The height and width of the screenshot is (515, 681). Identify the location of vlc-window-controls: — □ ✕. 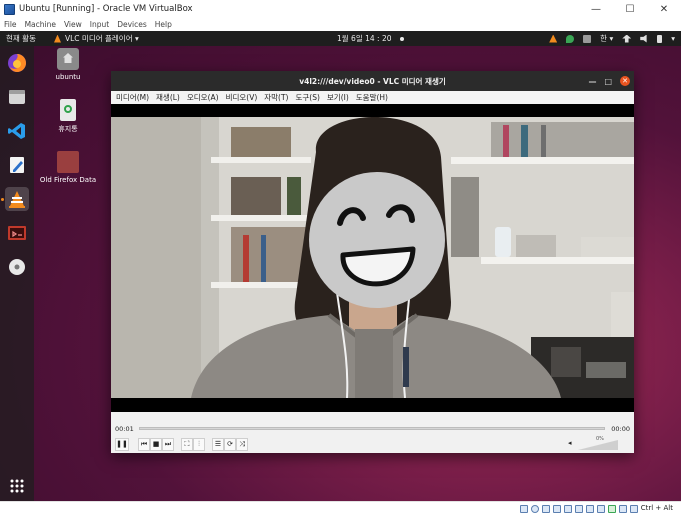
(609, 81).